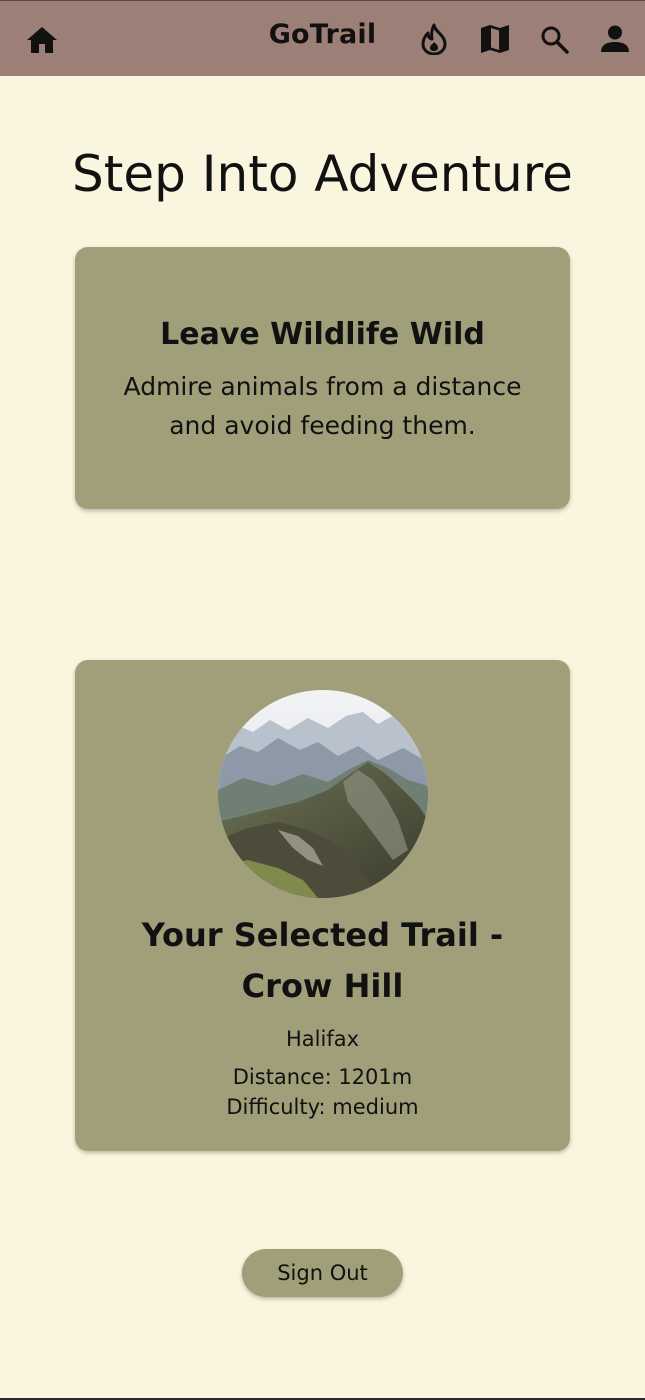  I want to click on trail-title: Your Selected Trail - Crow Hill, so click(322, 960).